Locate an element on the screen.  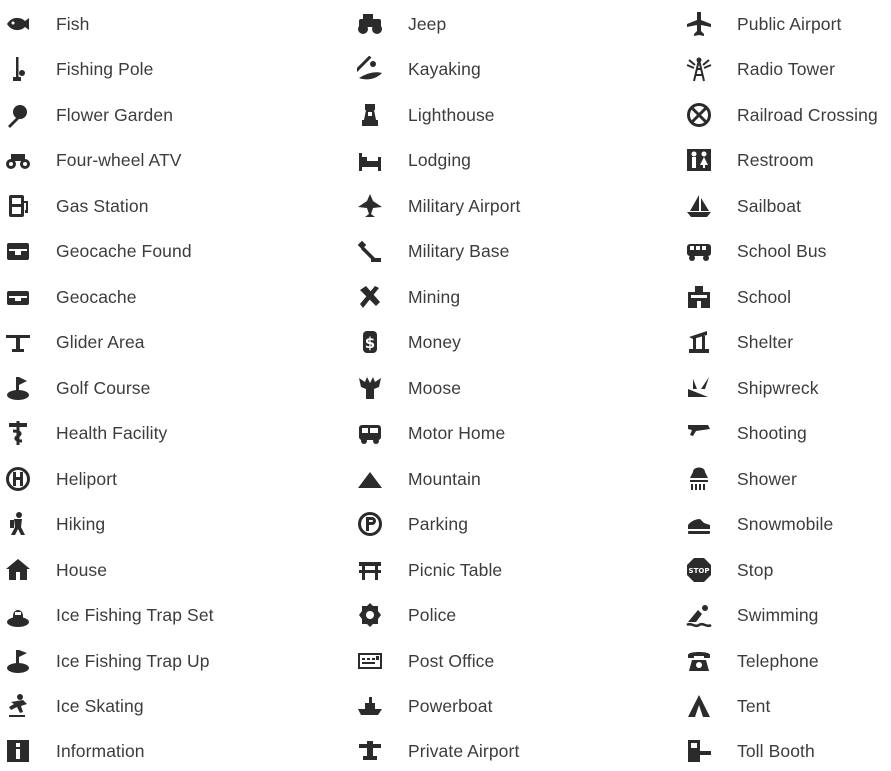
symbol-row: Flower Garden is located at coordinates (106, 115).